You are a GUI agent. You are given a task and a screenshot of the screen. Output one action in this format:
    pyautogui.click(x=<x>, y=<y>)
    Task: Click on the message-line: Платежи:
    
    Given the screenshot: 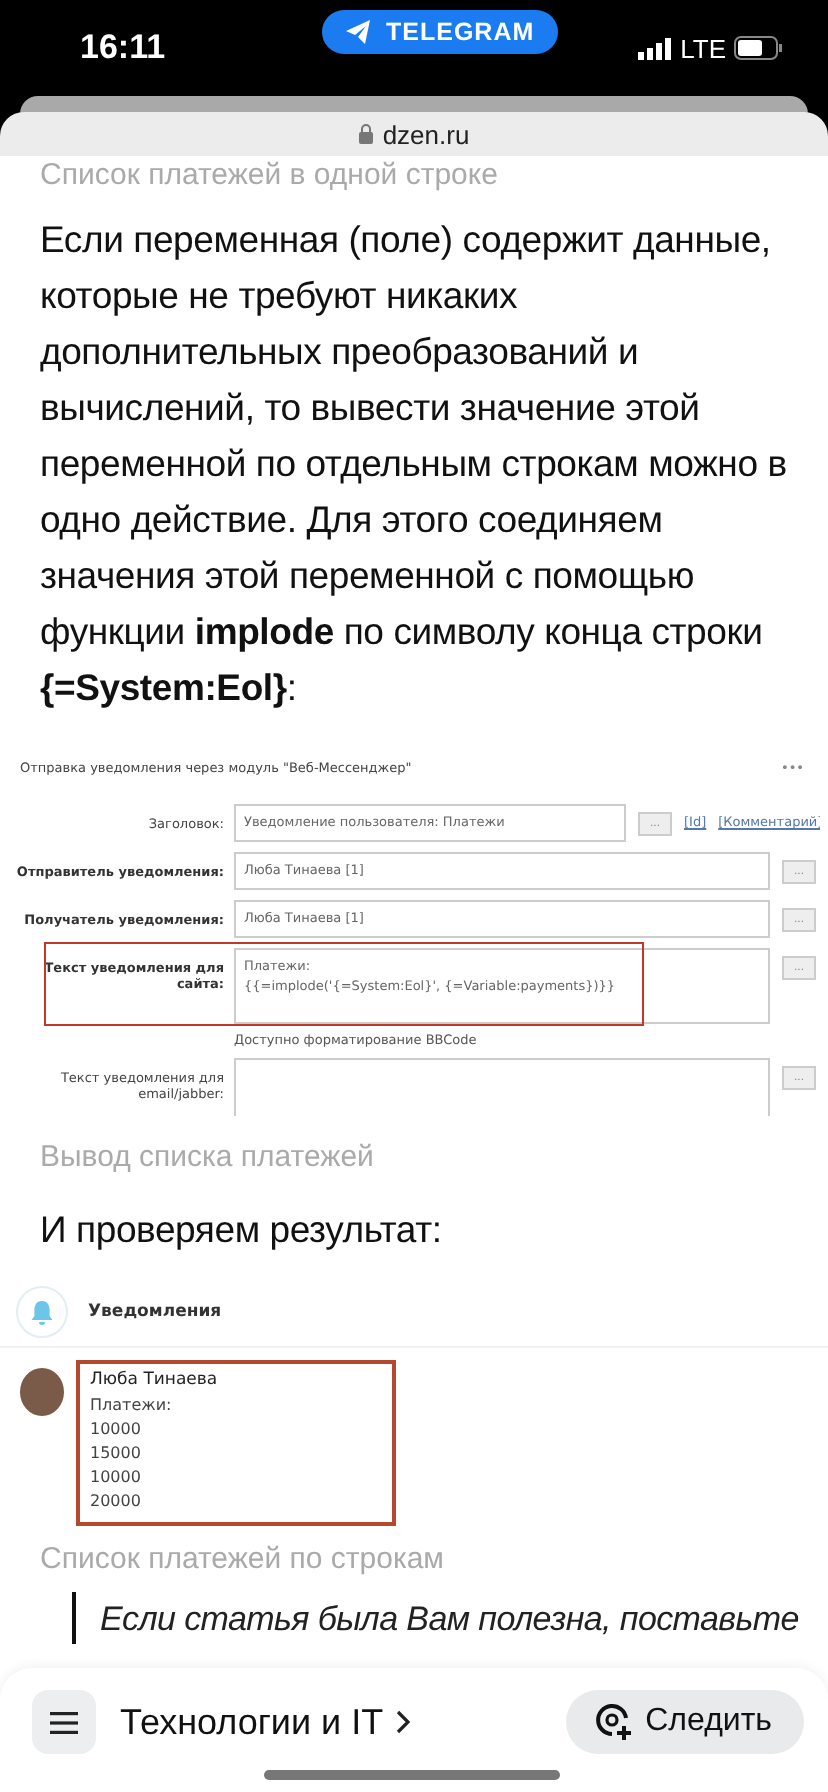 What is the action you would take?
    pyautogui.click(x=132, y=1405)
    